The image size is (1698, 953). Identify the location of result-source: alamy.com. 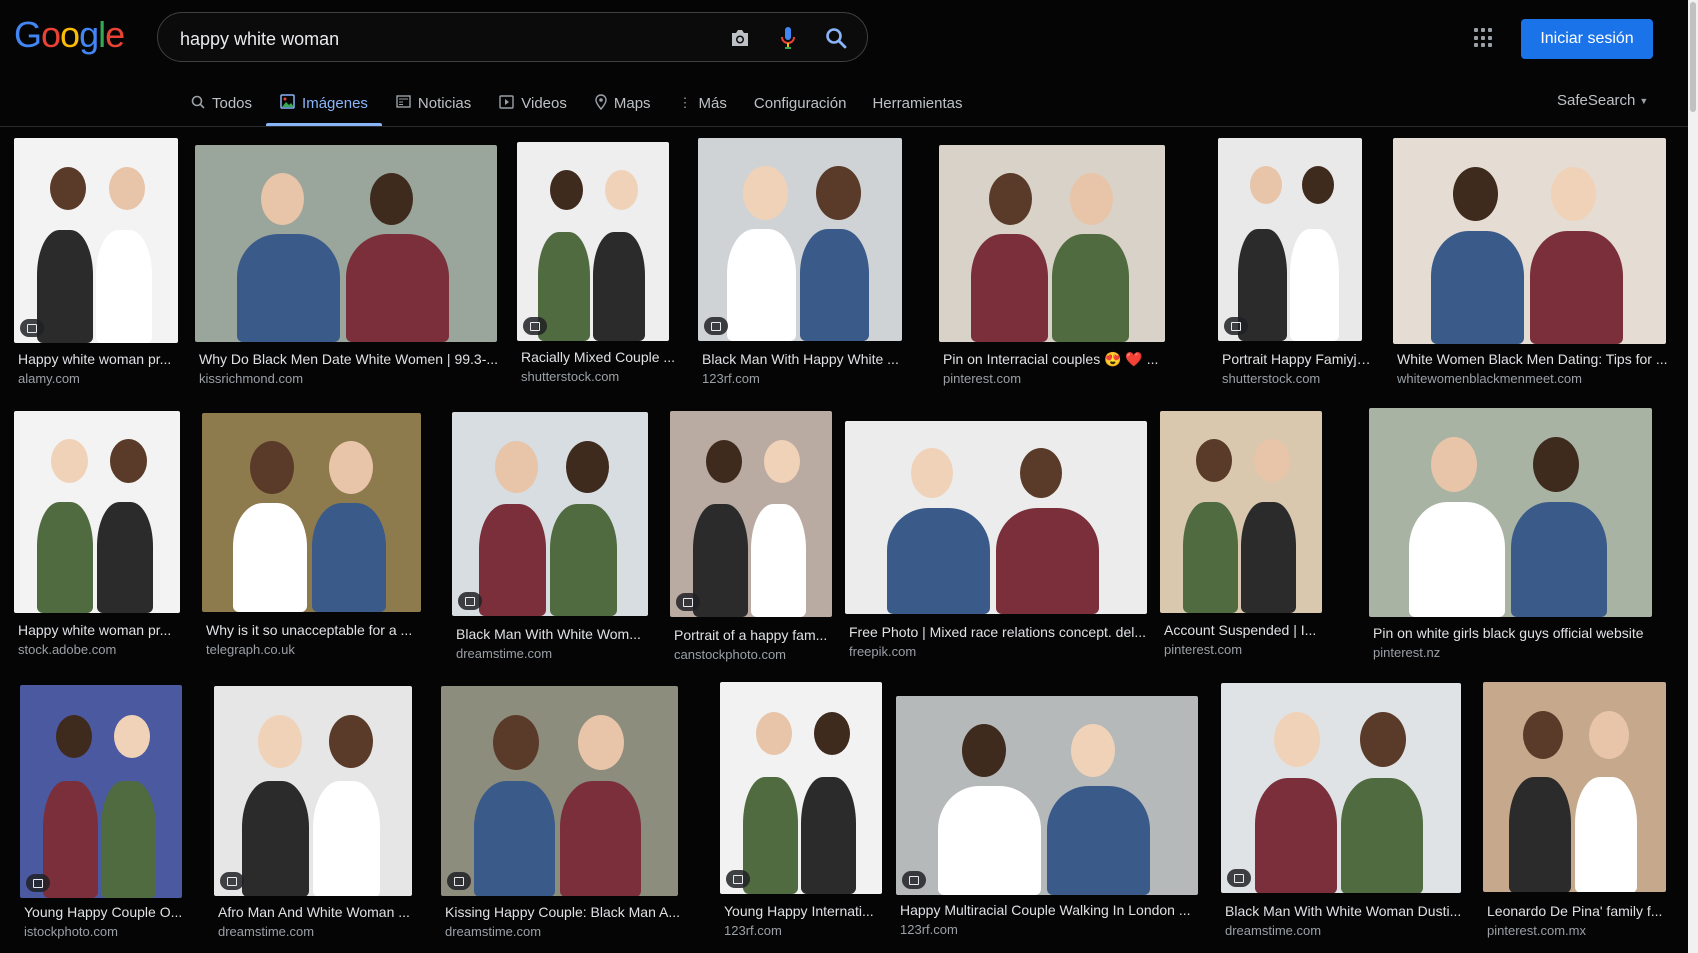
(49, 378).